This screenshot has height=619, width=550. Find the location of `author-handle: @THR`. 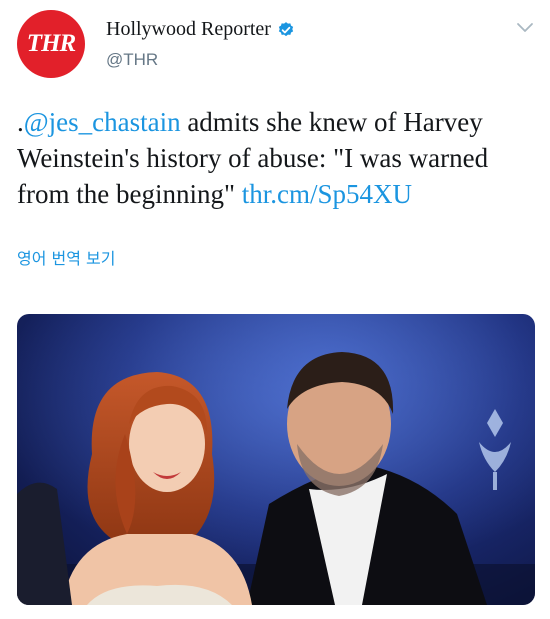

author-handle: @THR is located at coordinates (132, 59).